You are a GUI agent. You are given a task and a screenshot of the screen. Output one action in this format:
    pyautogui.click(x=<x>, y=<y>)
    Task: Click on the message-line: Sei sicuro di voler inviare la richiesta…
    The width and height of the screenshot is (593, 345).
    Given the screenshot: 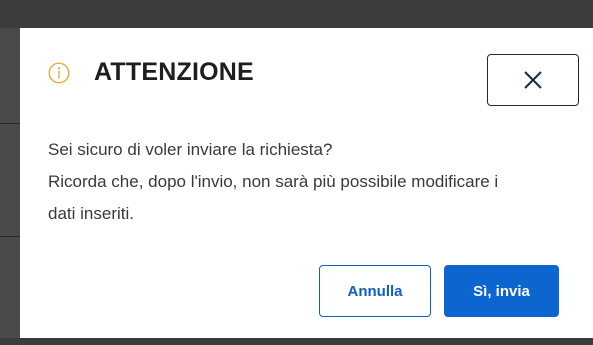 What is the action you would take?
    pyautogui.click(x=190, y=149)
    